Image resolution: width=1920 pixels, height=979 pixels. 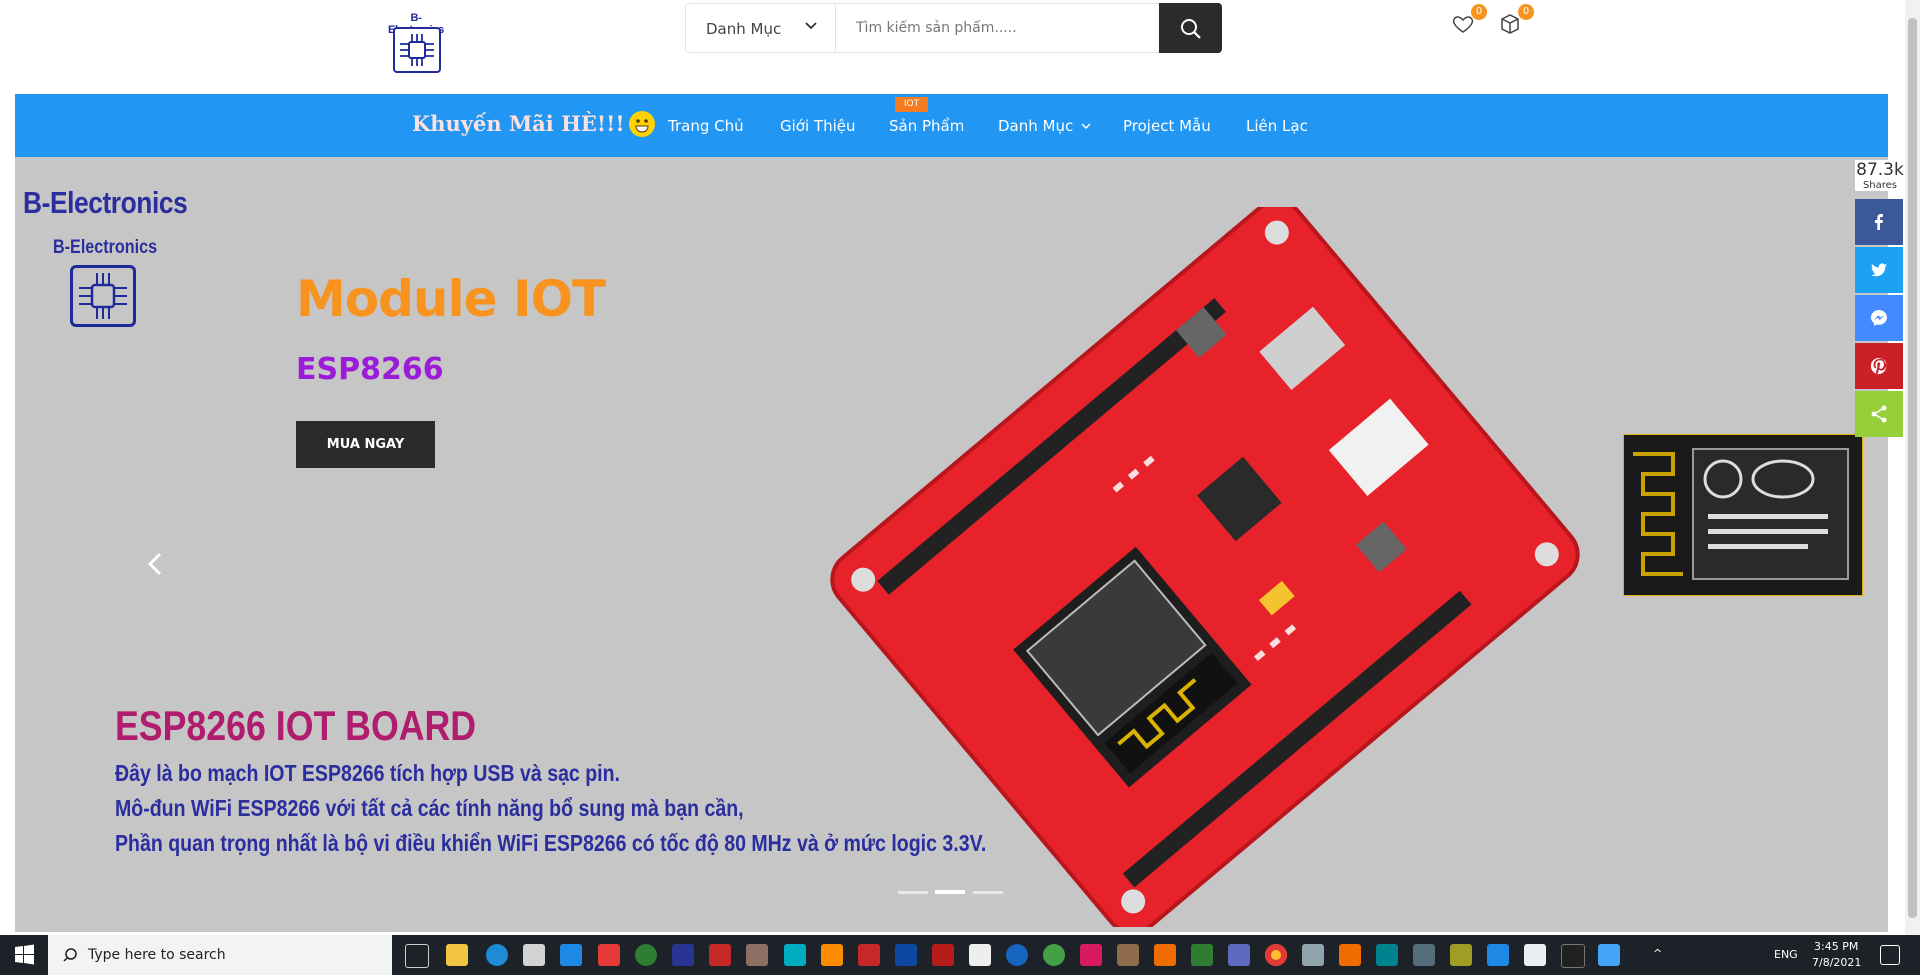 What do you see at coordinates (105, 247) in the screenshot?
I see `hero-brand-small: B-Electronics` at bounding box center [105, 247].